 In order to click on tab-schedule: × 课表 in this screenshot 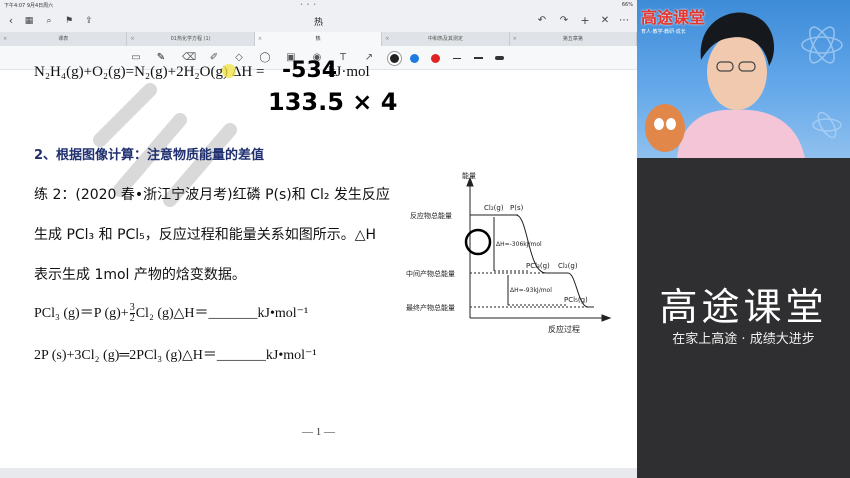, I will do `click(64, 39)`.